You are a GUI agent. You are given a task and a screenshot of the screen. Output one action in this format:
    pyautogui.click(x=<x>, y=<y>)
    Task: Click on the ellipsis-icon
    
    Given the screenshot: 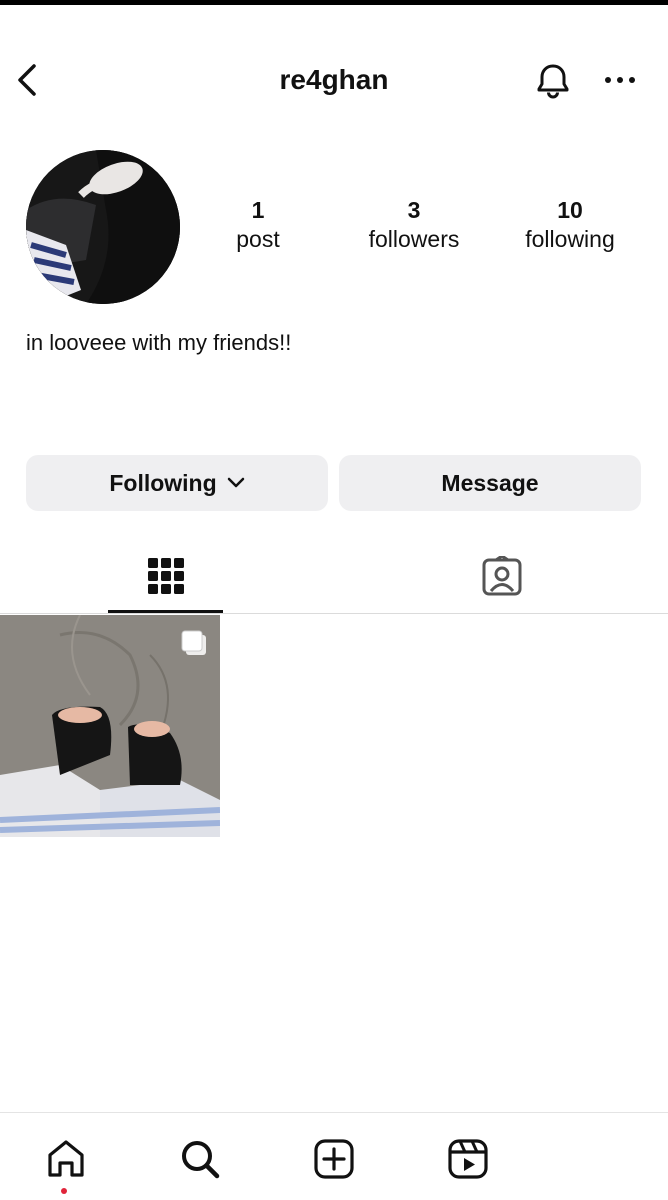 What is the action you would take?
    pyautogui.click(x=620, y=80)
    